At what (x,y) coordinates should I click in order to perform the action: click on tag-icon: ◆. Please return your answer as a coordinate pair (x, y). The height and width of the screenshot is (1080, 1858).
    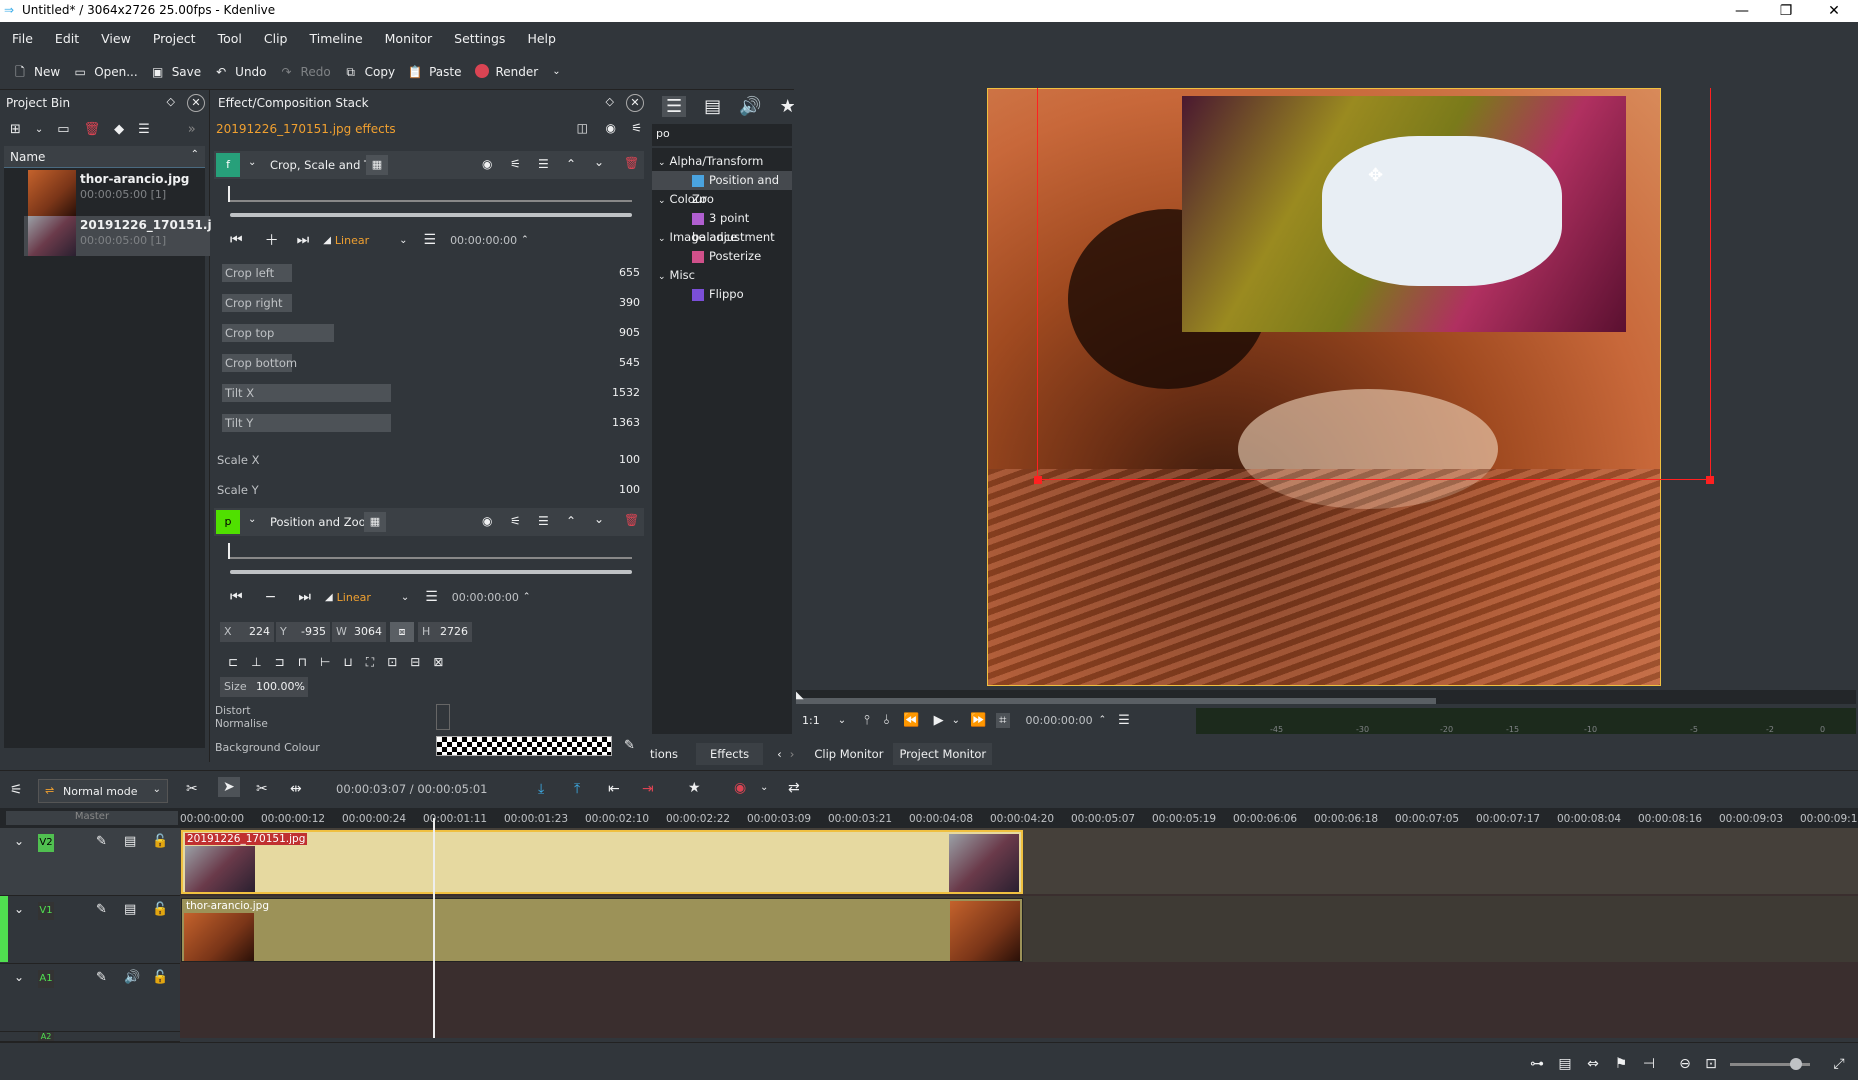
    Looking at the image, I should click on (119, 129).